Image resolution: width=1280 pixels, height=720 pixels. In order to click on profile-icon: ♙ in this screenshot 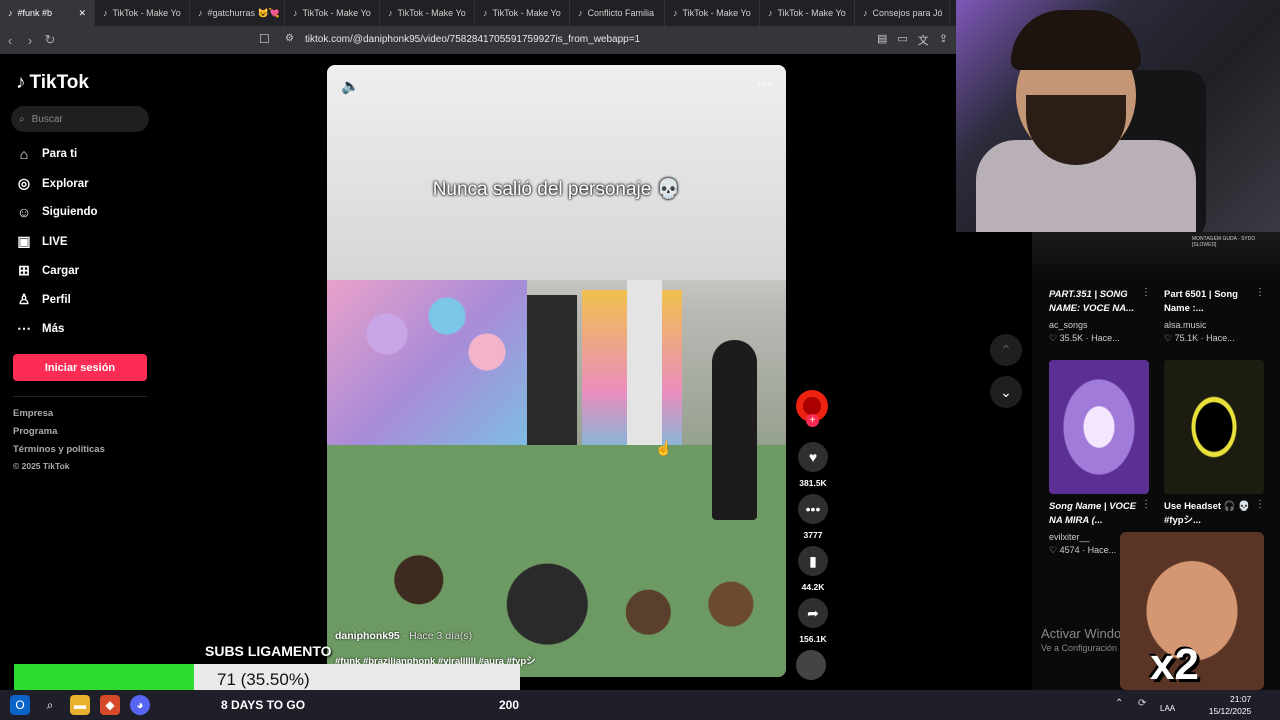, I will do `click(24, 299)`.